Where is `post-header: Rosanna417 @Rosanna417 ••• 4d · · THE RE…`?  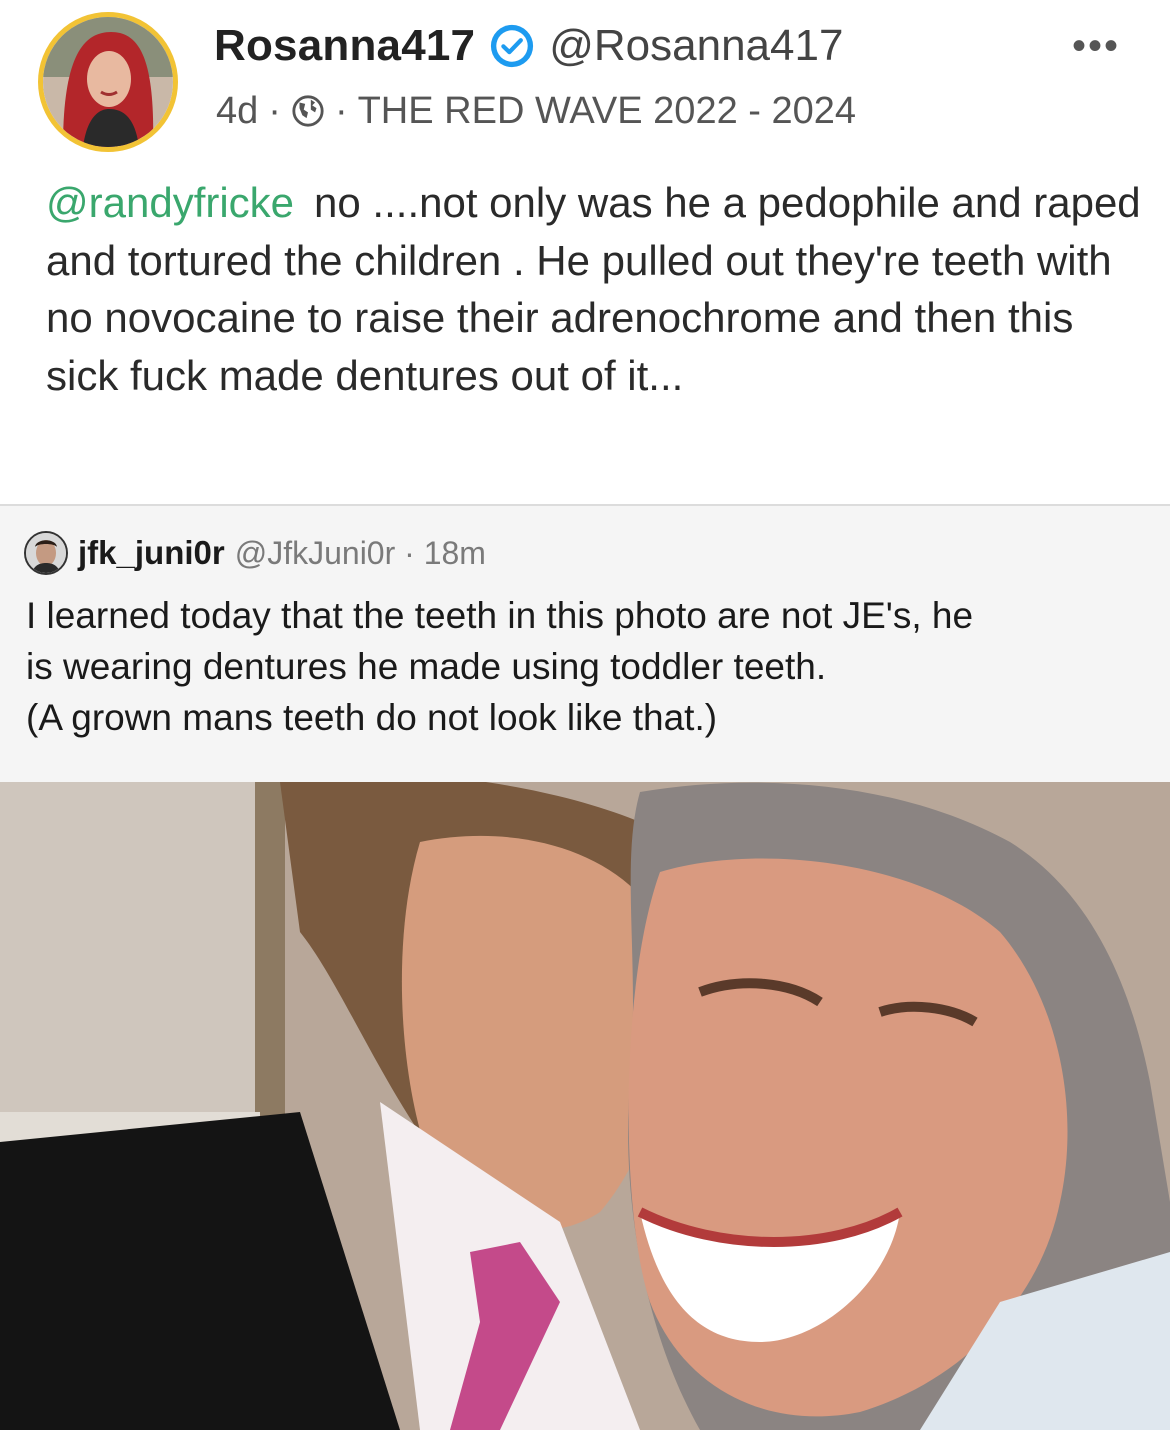 post-header: Rosanna417 @Rosanna417 ••• 4d · · THE RE… is located at coordinates (585, 80).